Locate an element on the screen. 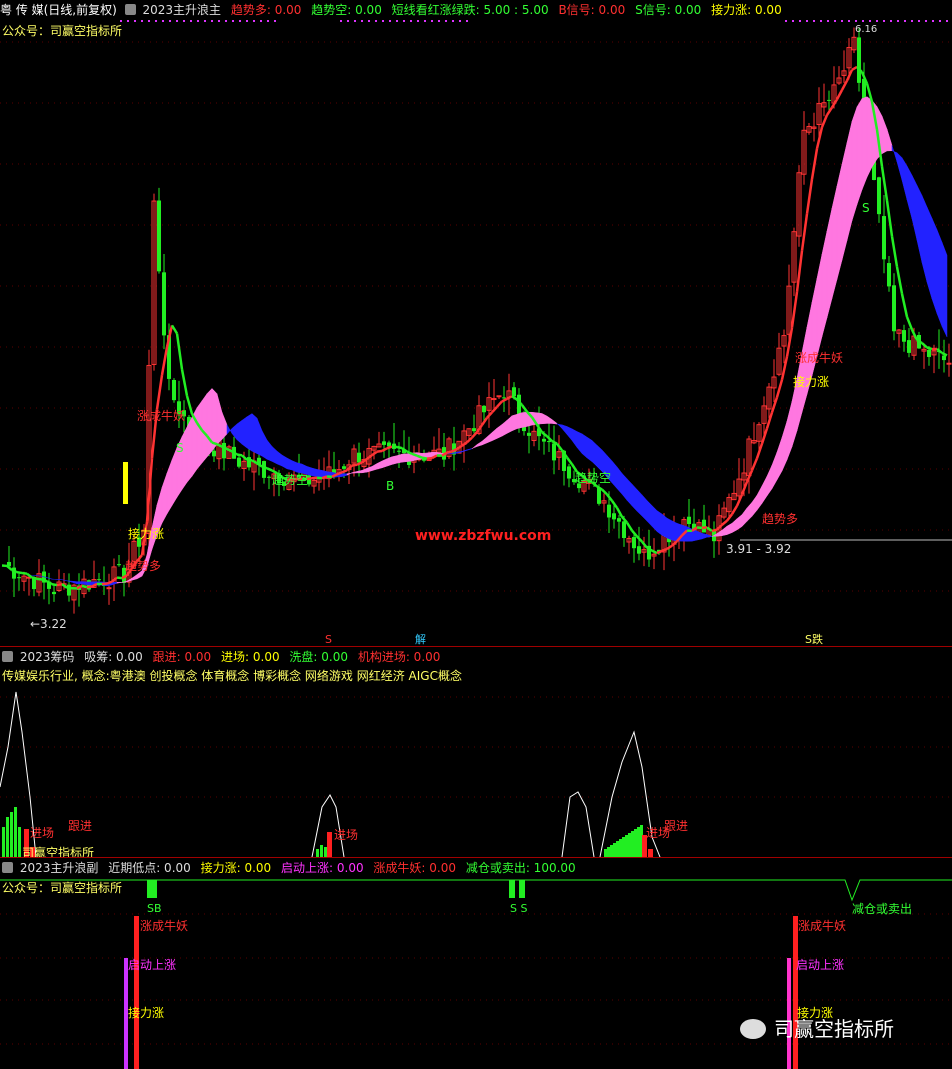 The height and width of the screenshot is (1069, 952). low-right-annotation: 3.91 - 3.92 is located at coordinates (758, 549).